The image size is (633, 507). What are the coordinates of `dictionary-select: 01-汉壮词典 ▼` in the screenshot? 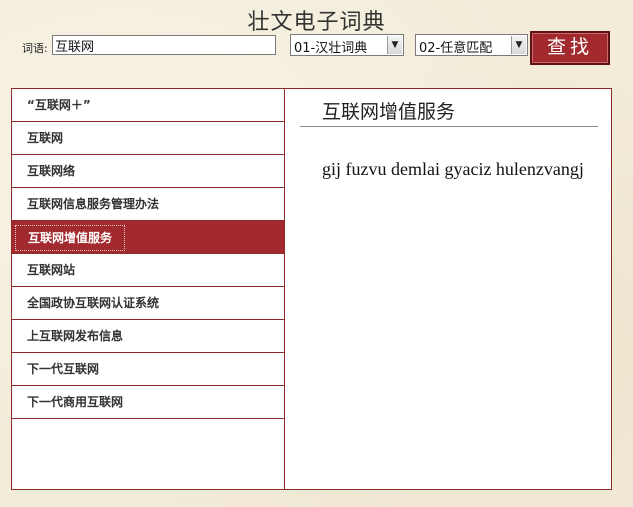 It's located at (347, 45).